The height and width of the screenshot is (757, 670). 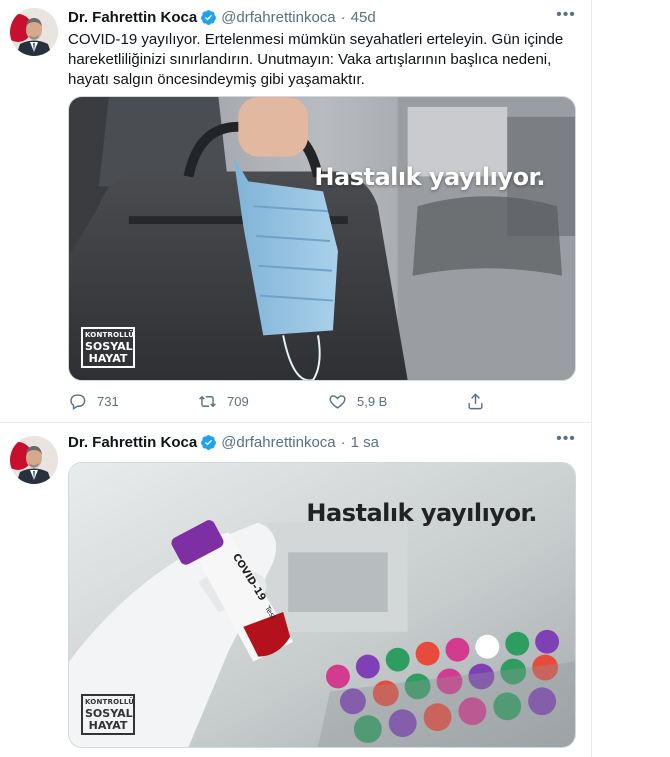 What do you see at coordinates (263, 401) in the screenshot?
I see `retweet-button: 709` at bounding box center [263, 401].